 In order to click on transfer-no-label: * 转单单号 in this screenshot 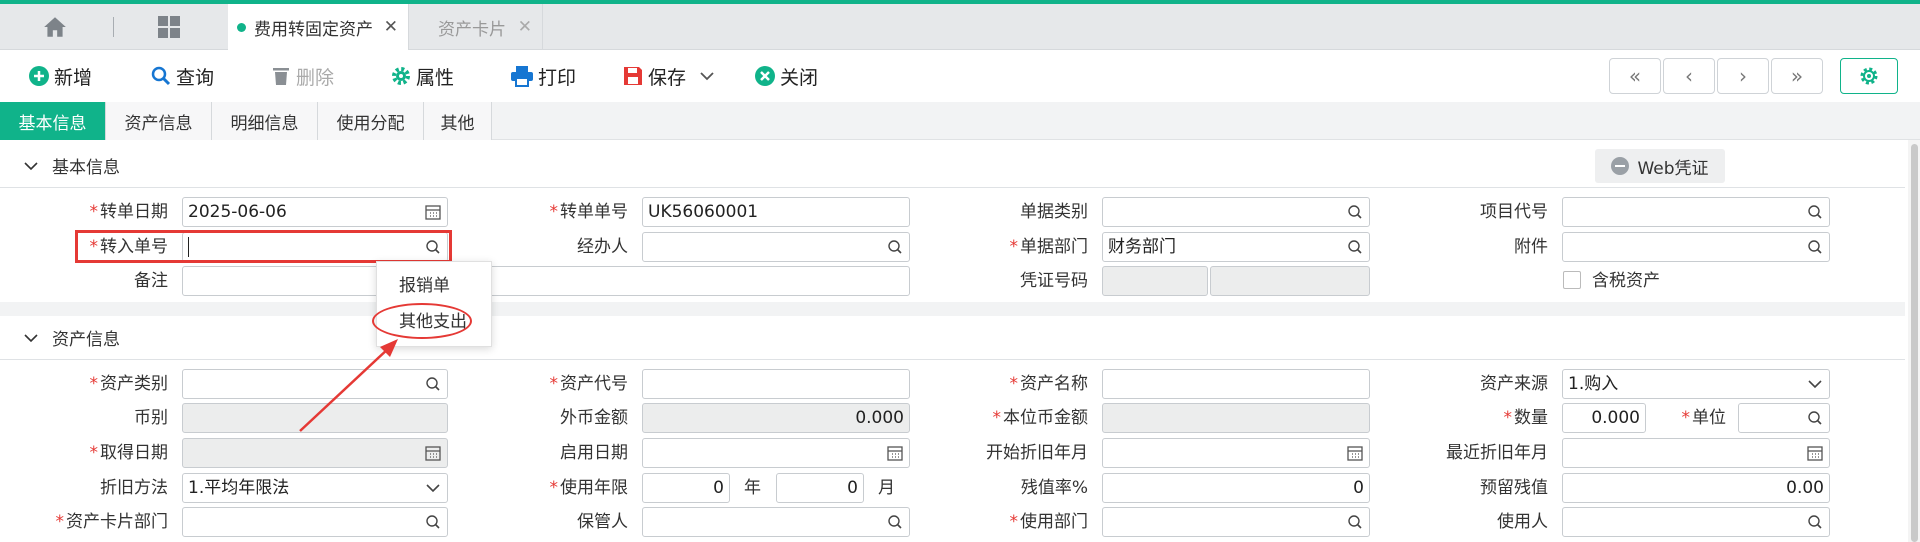, I will do `click(589, 212)`.